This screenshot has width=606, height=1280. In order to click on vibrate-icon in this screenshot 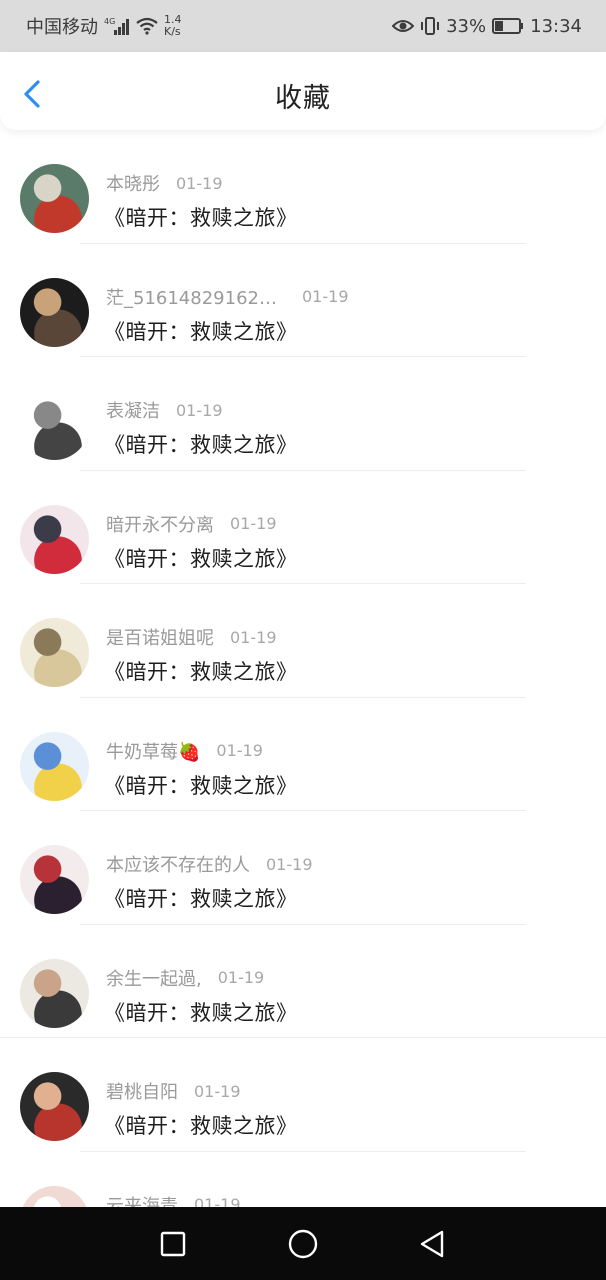, I will do `click(430, 26)`.